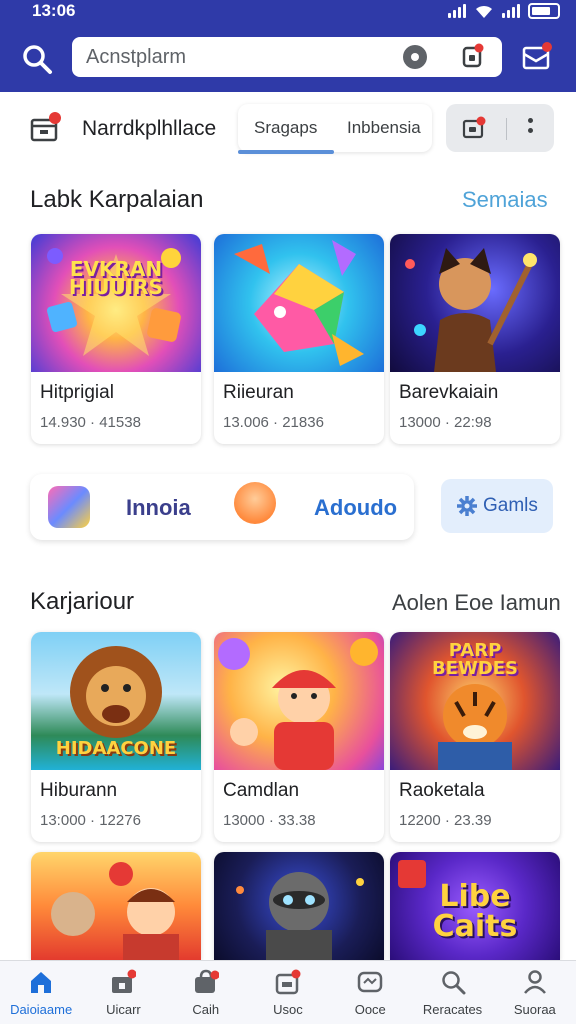 Image resolution: width=576 pixels, height=1024 pixels. What do you see at coordinates (288, 1009) in the screenshot?
I see `nav-label: Usoc` at bounding box center [288, 1009].